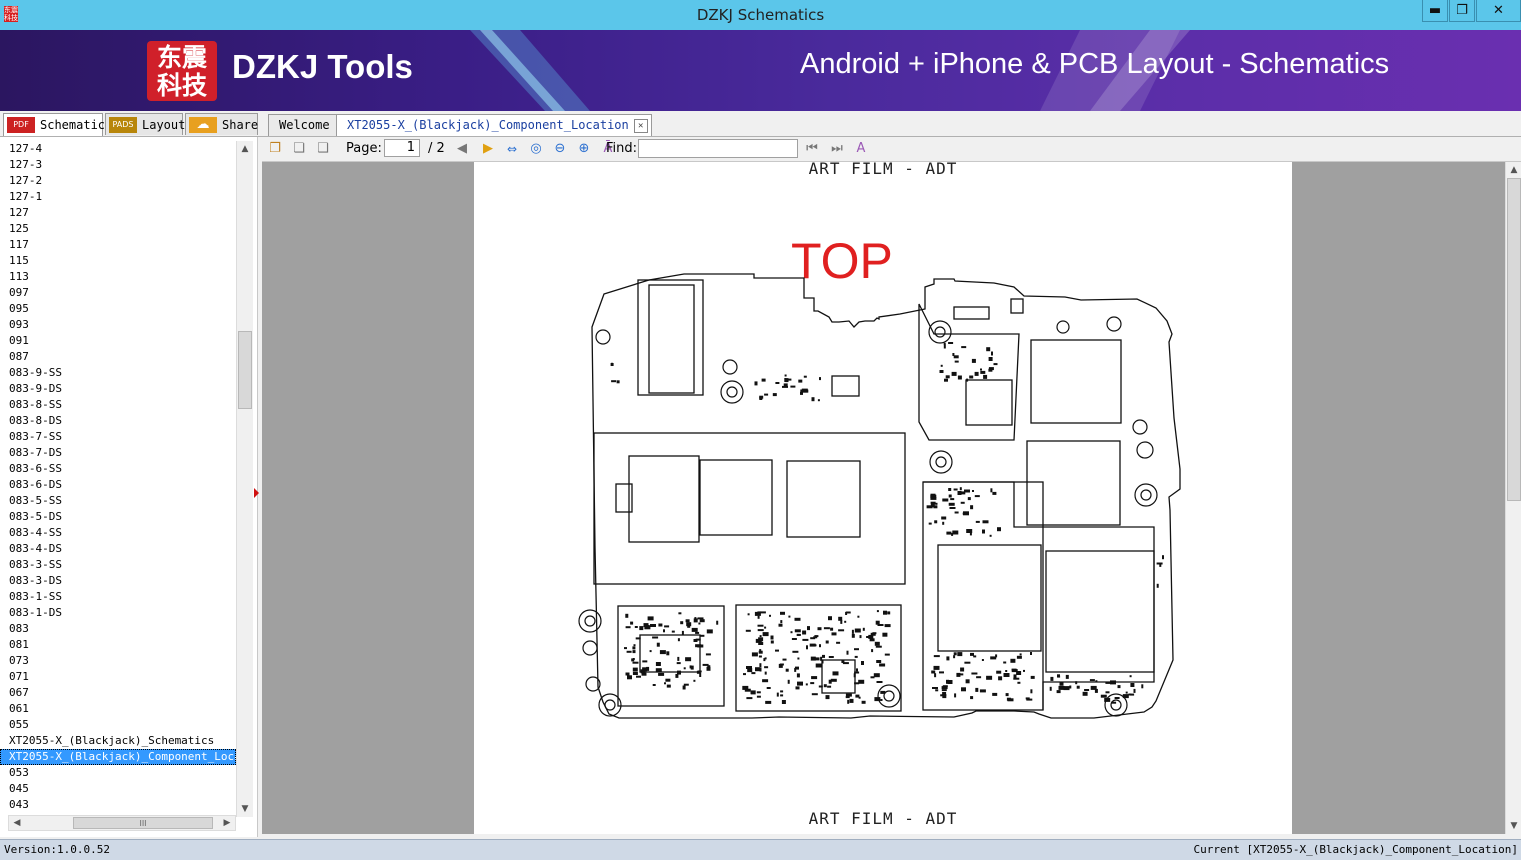  I want to click on tree-item: 061, so click(118, 709).